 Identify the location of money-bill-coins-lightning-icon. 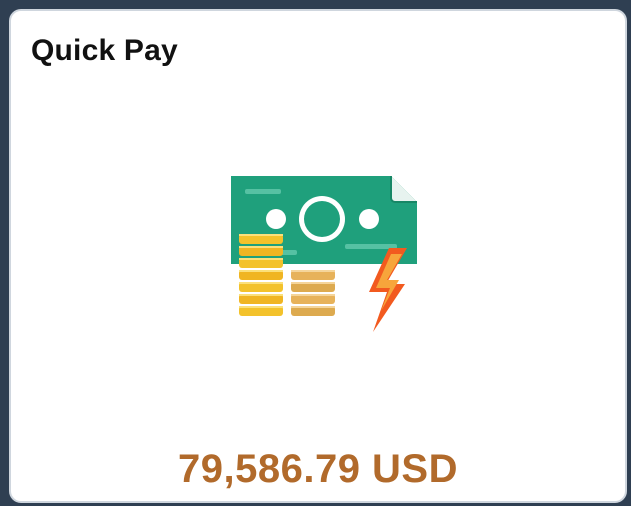
(331, 251).